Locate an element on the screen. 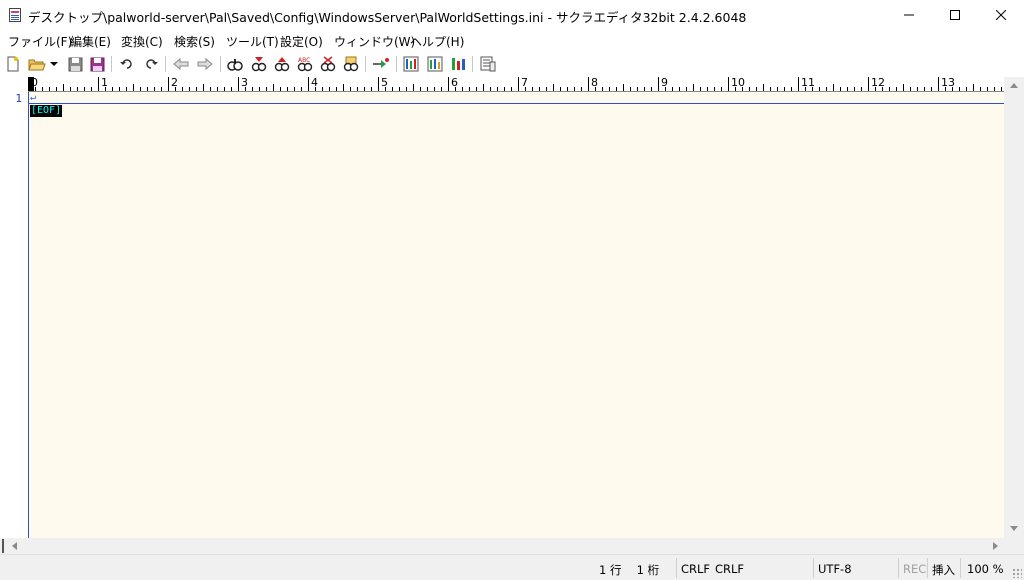 This screenshot has height=580, width=1024. zoom-level: 100 % is located at coordinates (985, 569).